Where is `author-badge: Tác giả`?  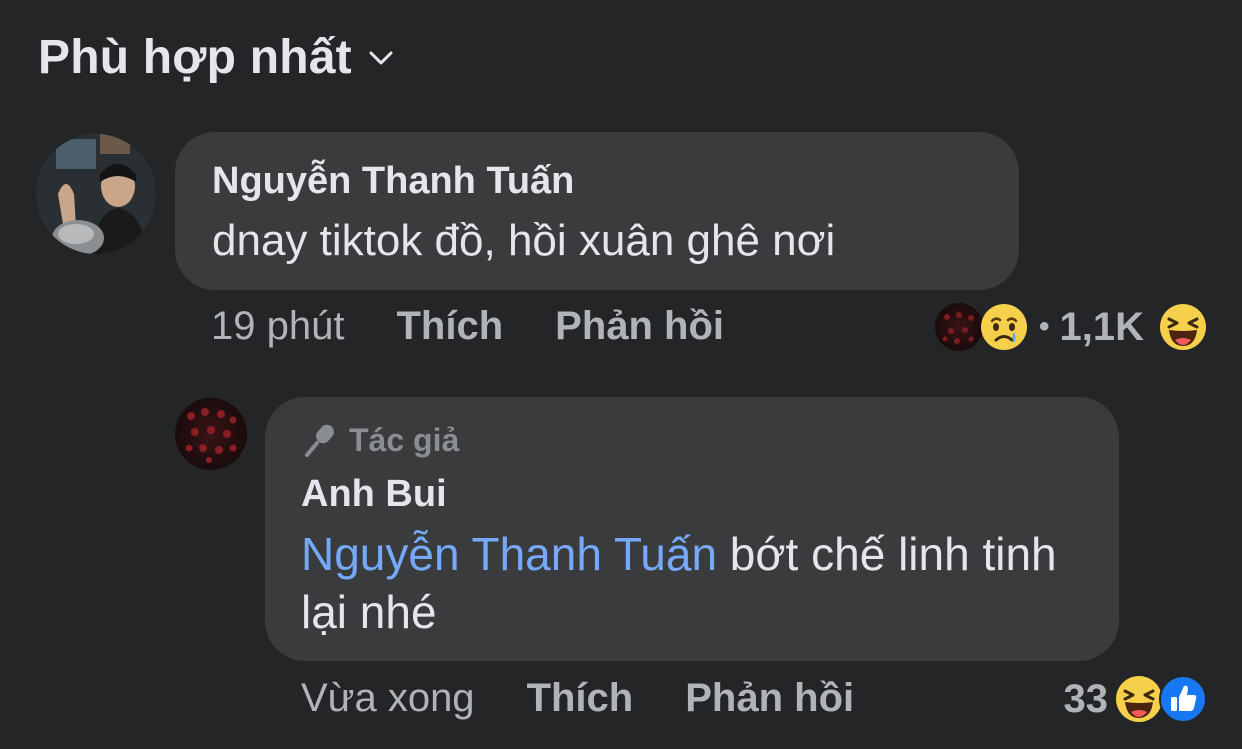 author-badge: Tác giả is located at coordinates (380, 440).